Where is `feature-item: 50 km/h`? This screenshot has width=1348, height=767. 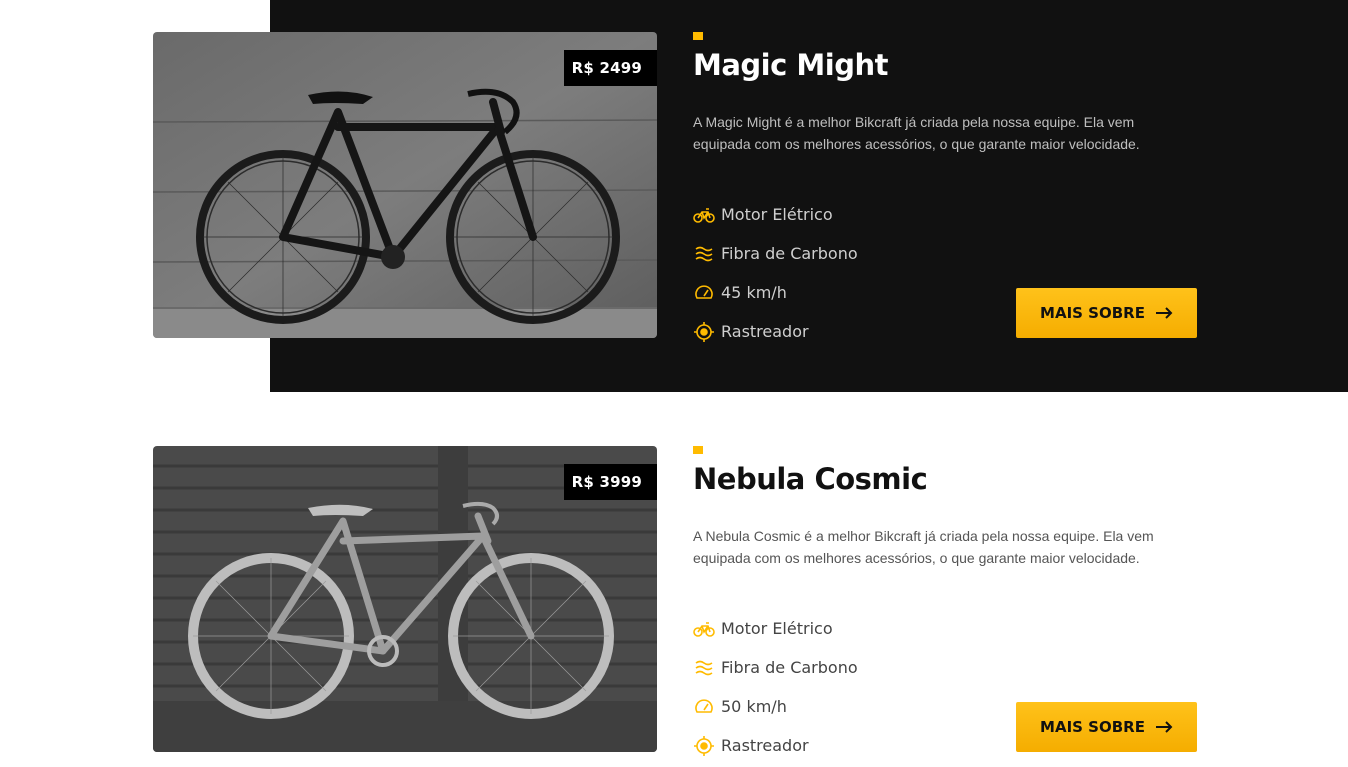
feature-item: 50 km/h is located at coordinates (775, 706).